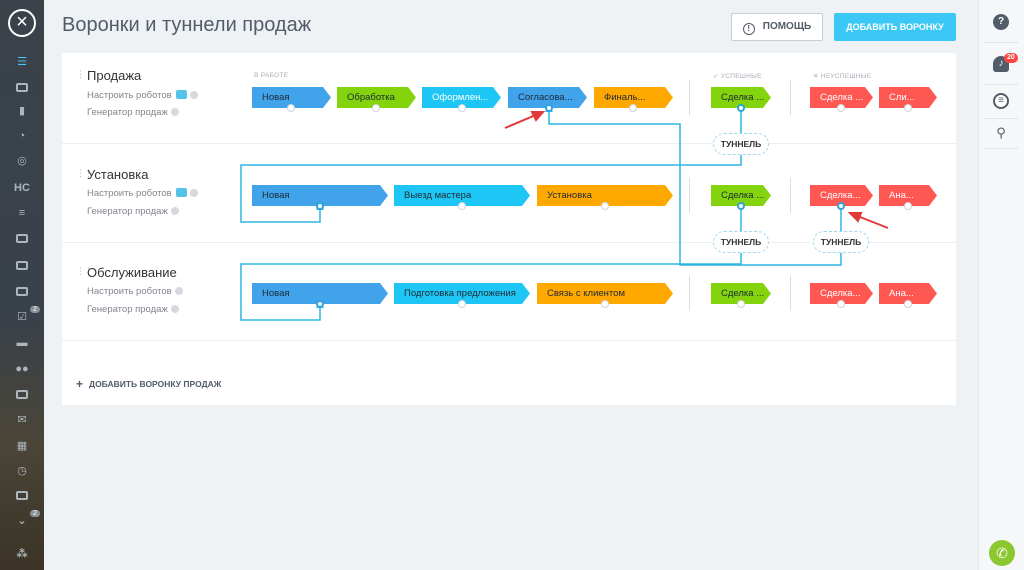 The image size is (1024, 570). I want to click on search-icon: ⚲, so click(1001, 133).